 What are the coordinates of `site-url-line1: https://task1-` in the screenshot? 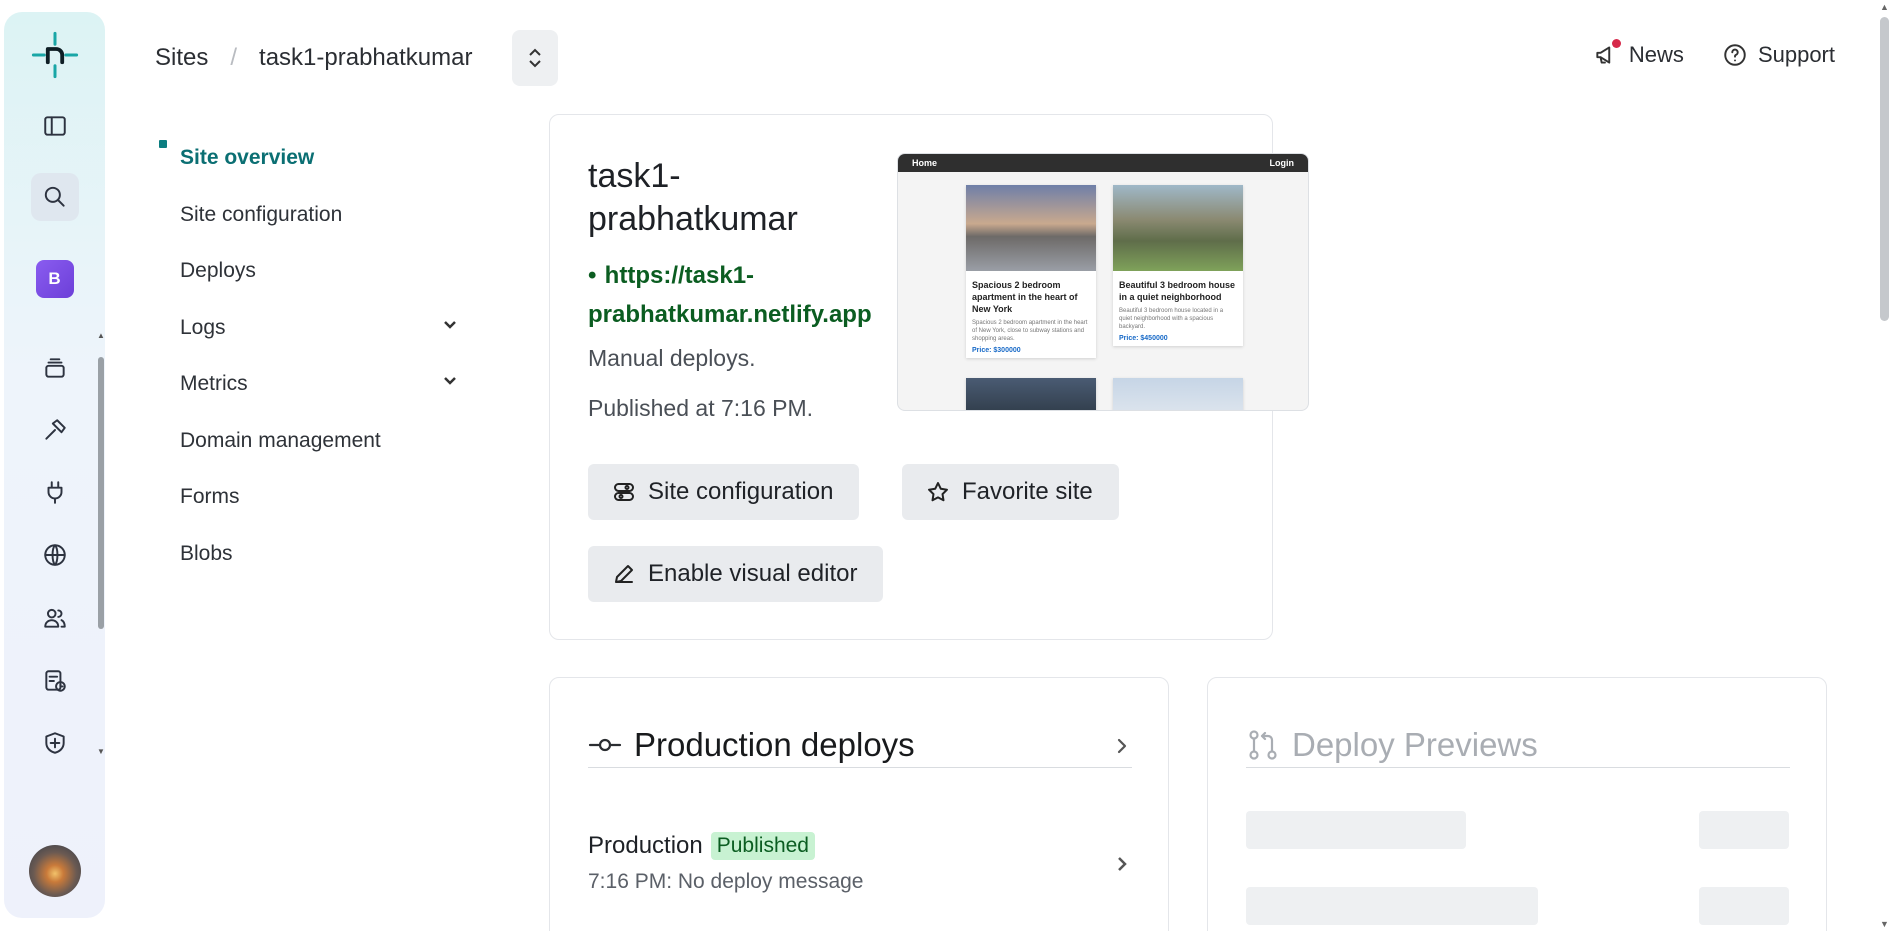 It's located at (679, 275).